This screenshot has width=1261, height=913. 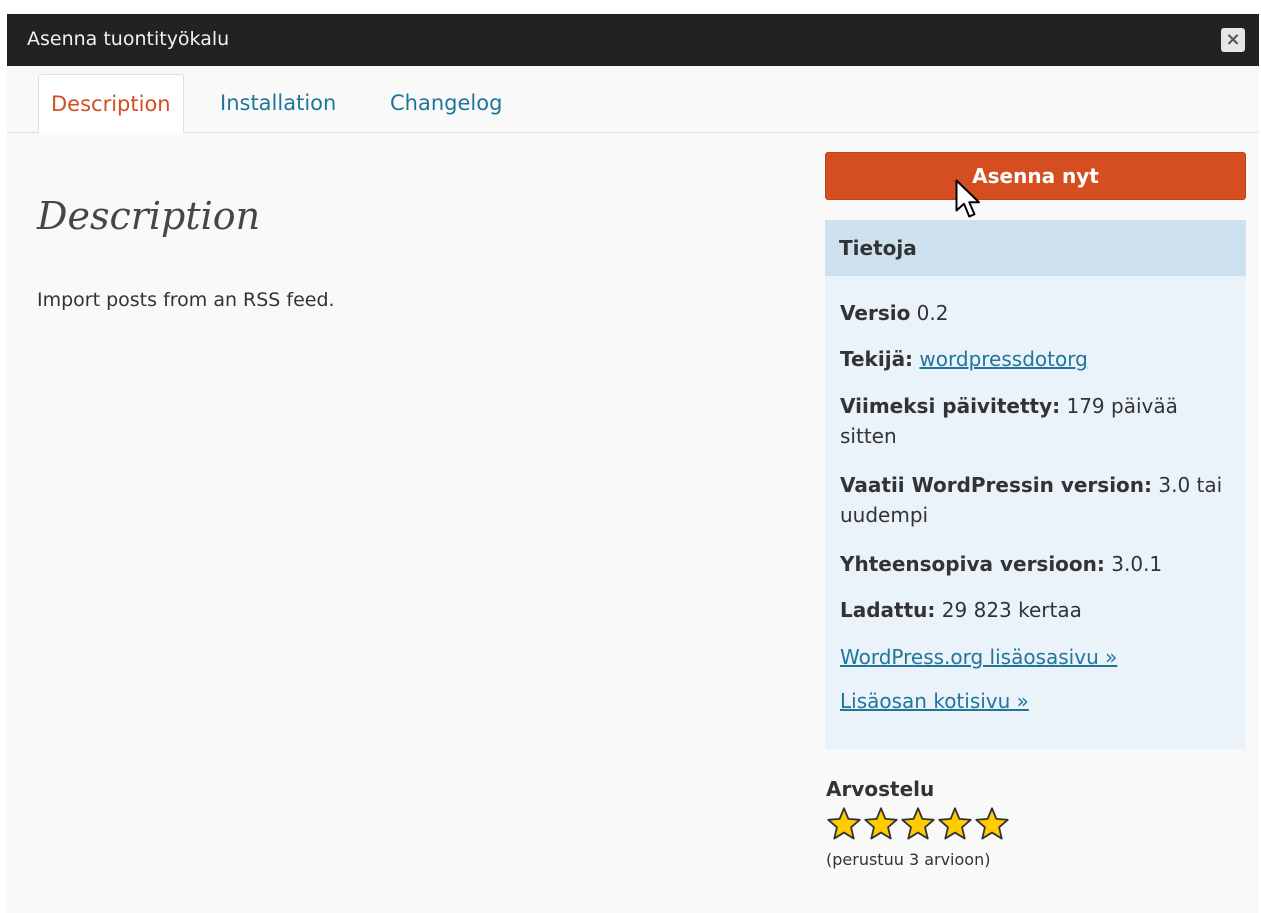 I want to click on downloaded-value: 29 823 kertaa, so click(x=1011, y=610).